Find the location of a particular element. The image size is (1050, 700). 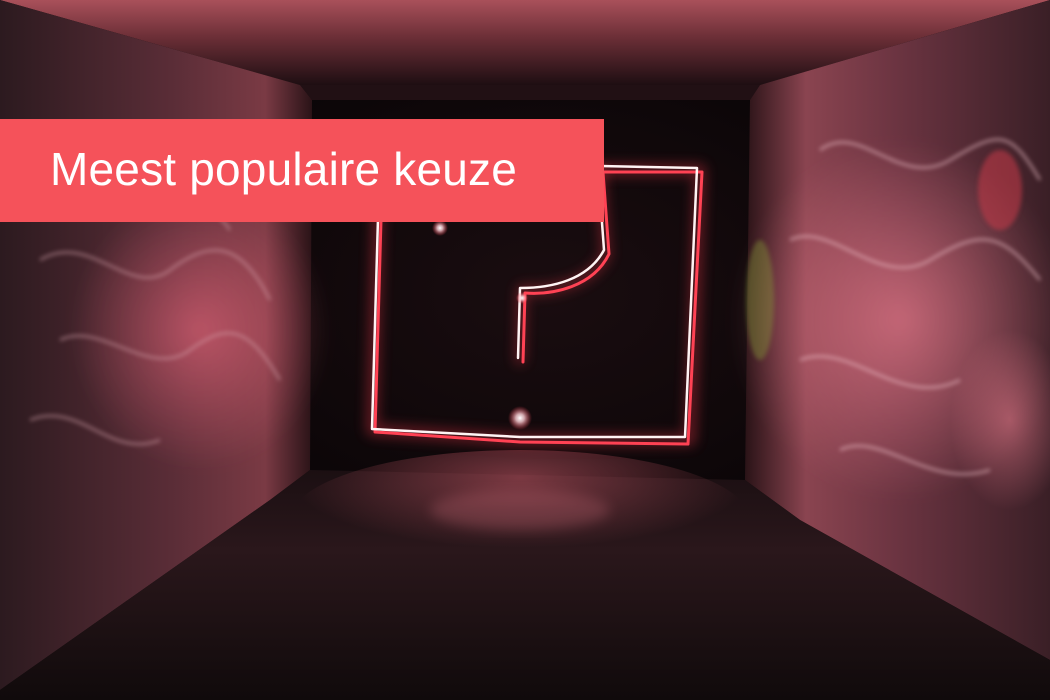

popular-choice-banner: Meest populaire keuze is located at coordinates (302, 170).